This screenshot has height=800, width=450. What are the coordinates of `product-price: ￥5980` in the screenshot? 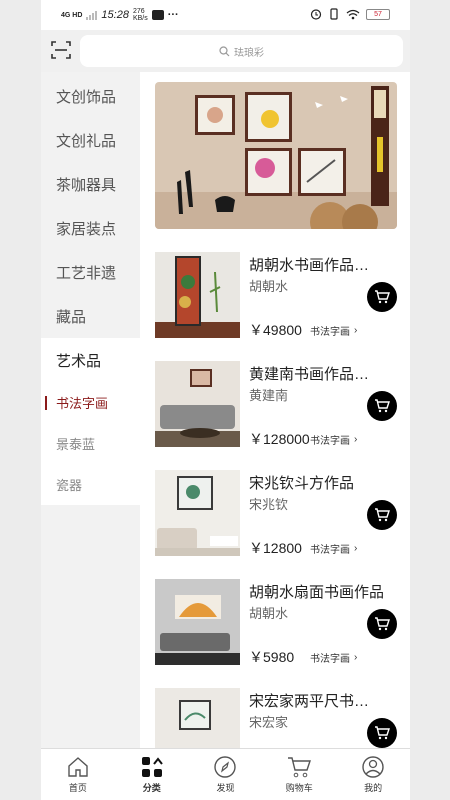 It's located at (272, 657).